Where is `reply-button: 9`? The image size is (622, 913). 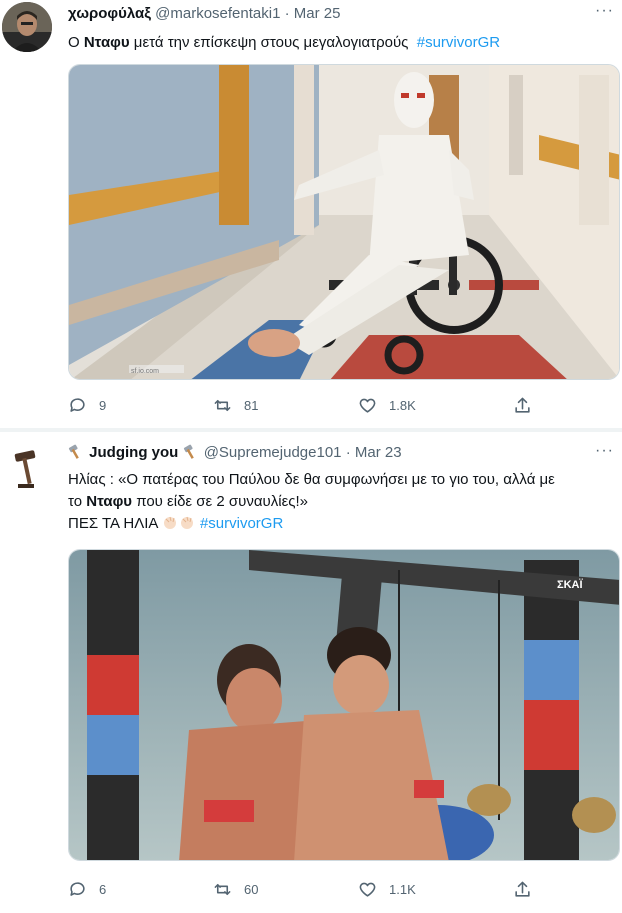 reply-button: 9 is located at coordinates (87, 405).